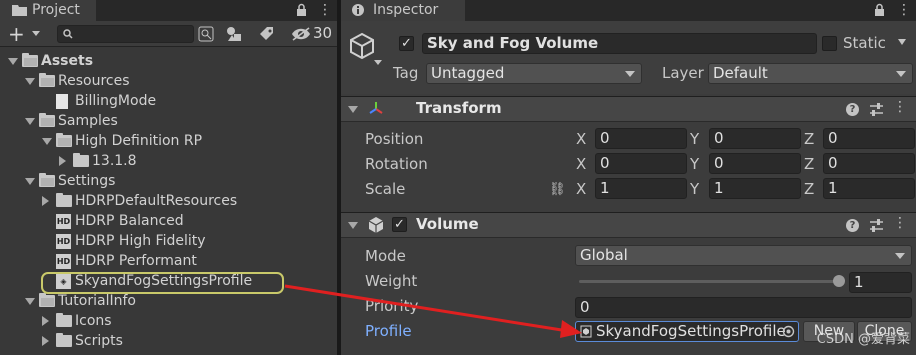  Describe the element at coordinates (863, 339) in the screenshot. I see `watermark-text: CSDN @爱背菜` at that location.